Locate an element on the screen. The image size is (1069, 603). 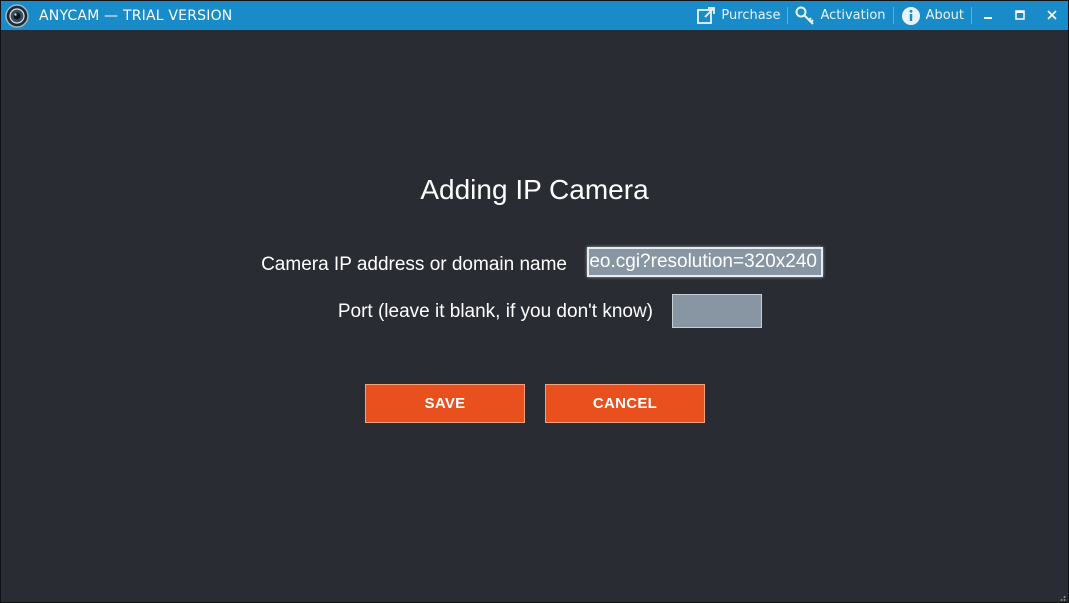
key-icon is located at coordinates (805, 16).